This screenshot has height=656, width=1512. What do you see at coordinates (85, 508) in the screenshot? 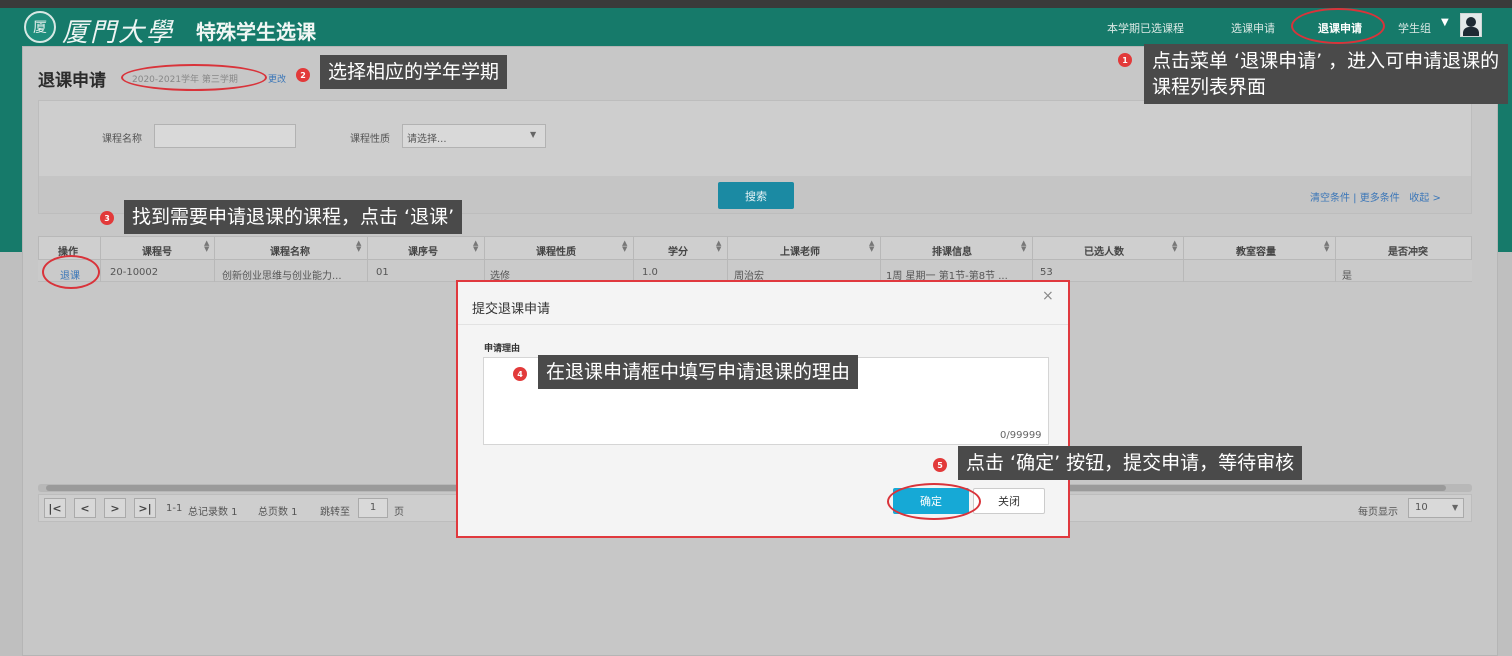
I see `prev-page-button: <` at bounding box center [85, 508].